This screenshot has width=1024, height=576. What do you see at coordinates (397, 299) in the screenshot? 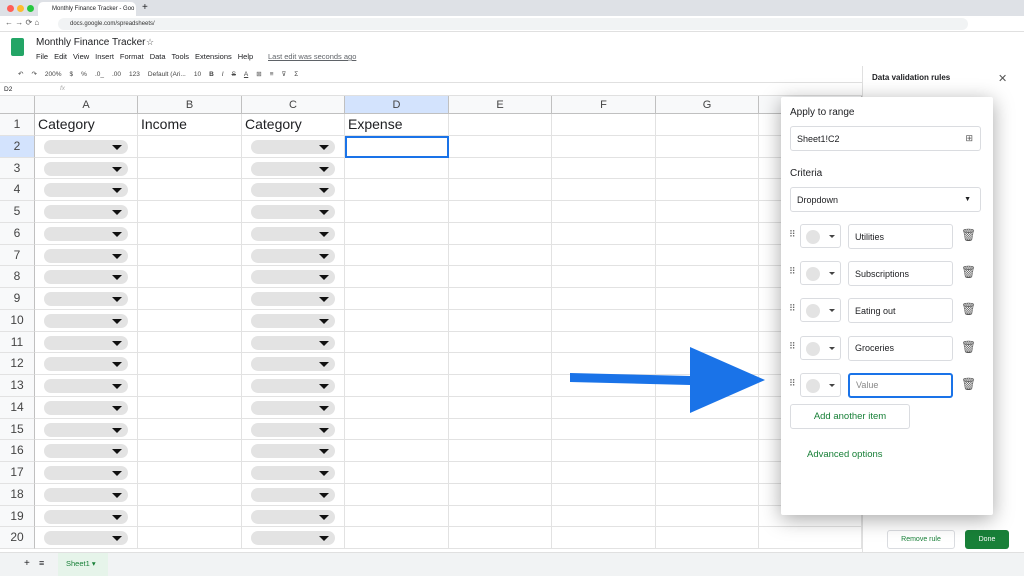
I see `cell-D9` at bounding box center [397, 299].